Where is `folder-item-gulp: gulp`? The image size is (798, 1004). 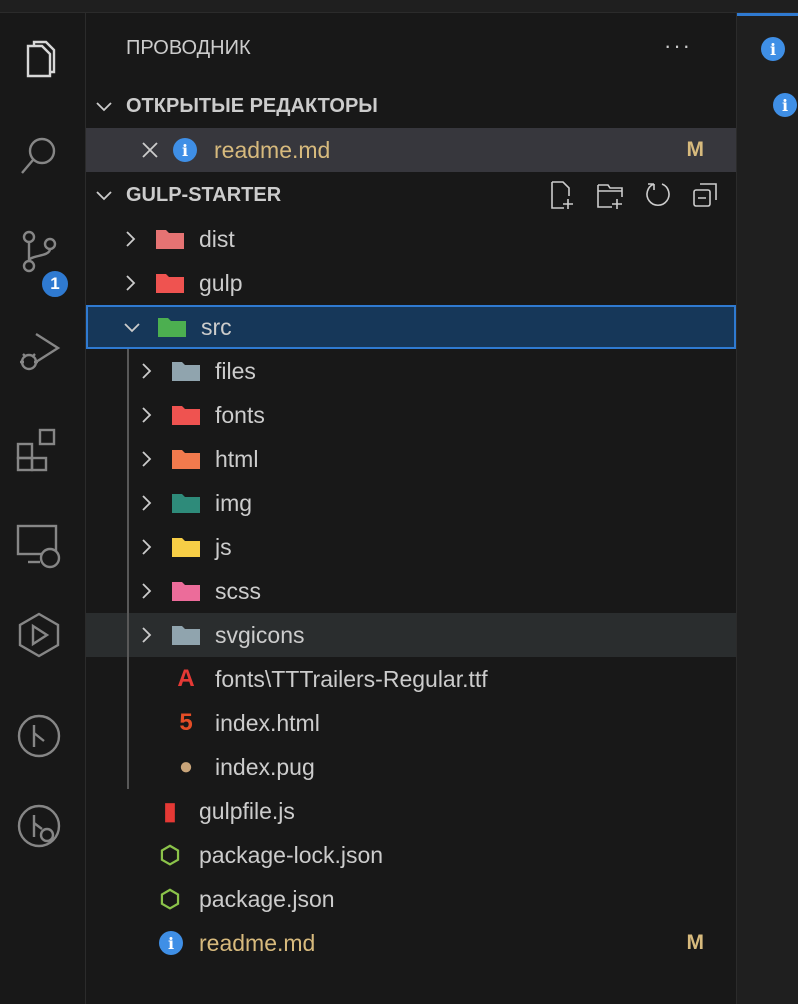
folder-item-gulp: gulp is located at coordinates (411, 283).